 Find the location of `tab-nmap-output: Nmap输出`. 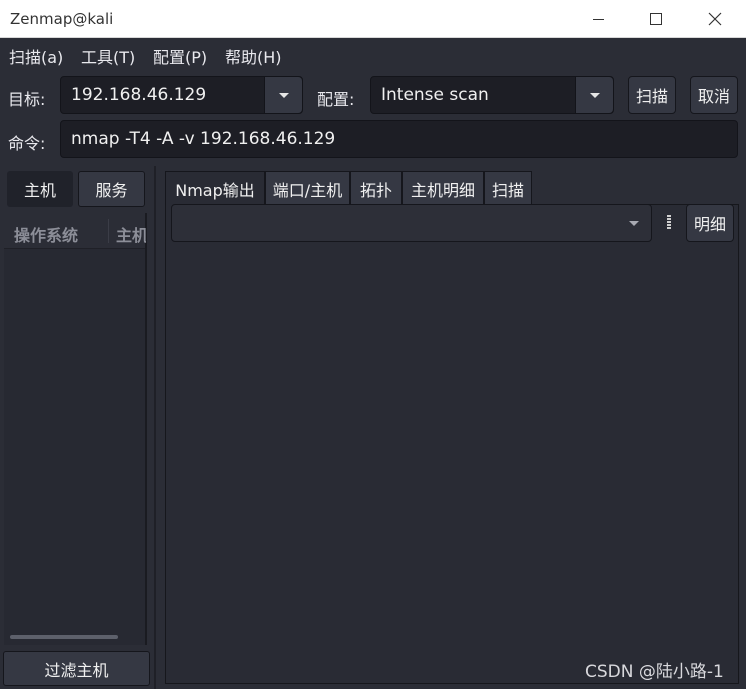

tab-nmap-output: Nmap输出 is located at coordinates (215, 188).